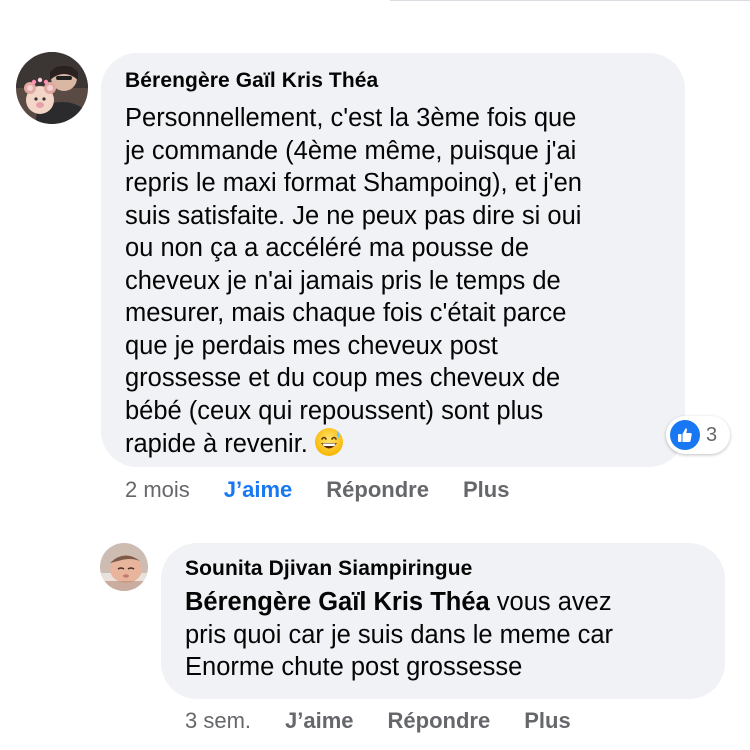  I want to click on comment-author: Bérengère Gaïl Kris Théa, so click(393, 81).